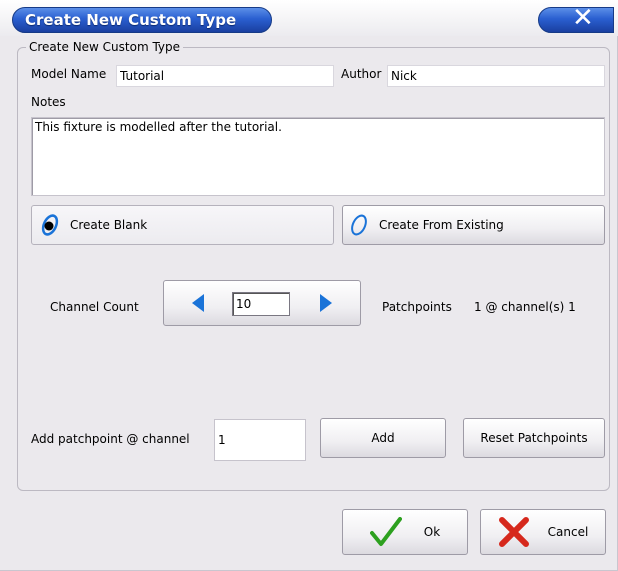  What do you see at coordinates (109, 225) in the screenshot?
I see `create-blank-label: Create Blank` at bounding box center [109, 225].